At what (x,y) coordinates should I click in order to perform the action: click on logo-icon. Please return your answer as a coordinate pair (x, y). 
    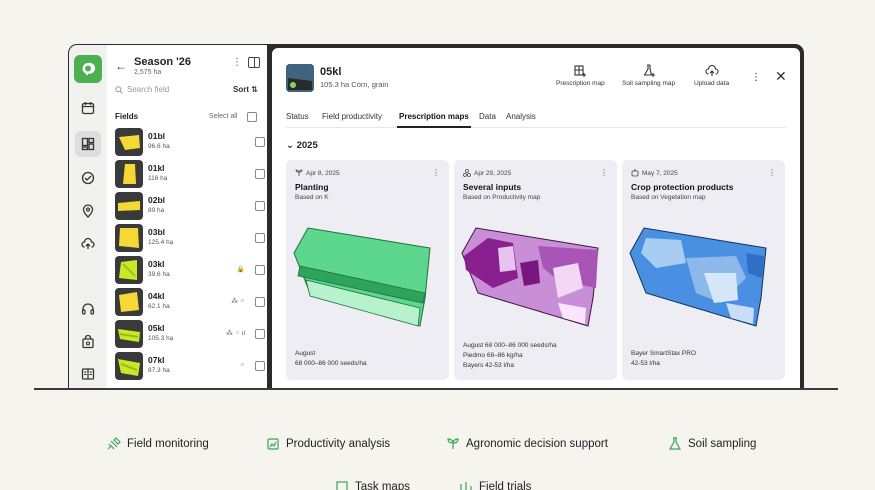
    Looking at the image, I should click on (89, 68).